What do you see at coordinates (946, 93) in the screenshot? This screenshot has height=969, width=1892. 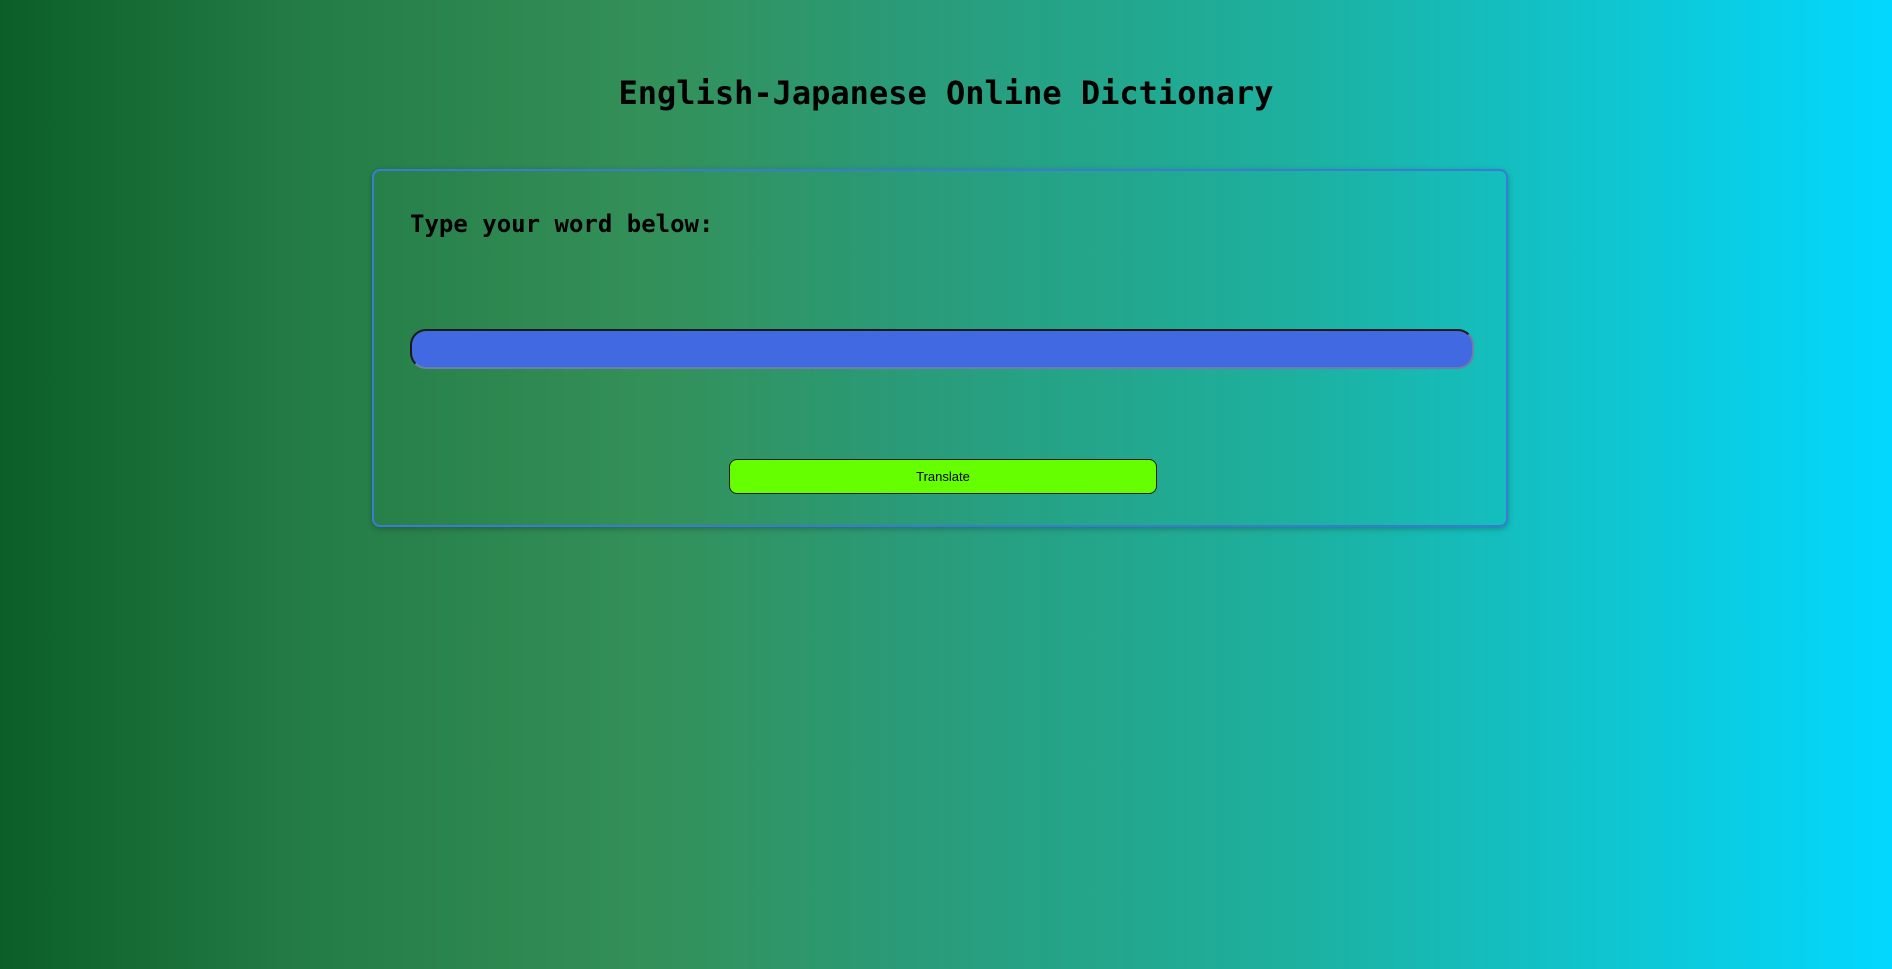 I see `page-title: English-Japanese Online Dictionary` at bounding box center [946, 93].